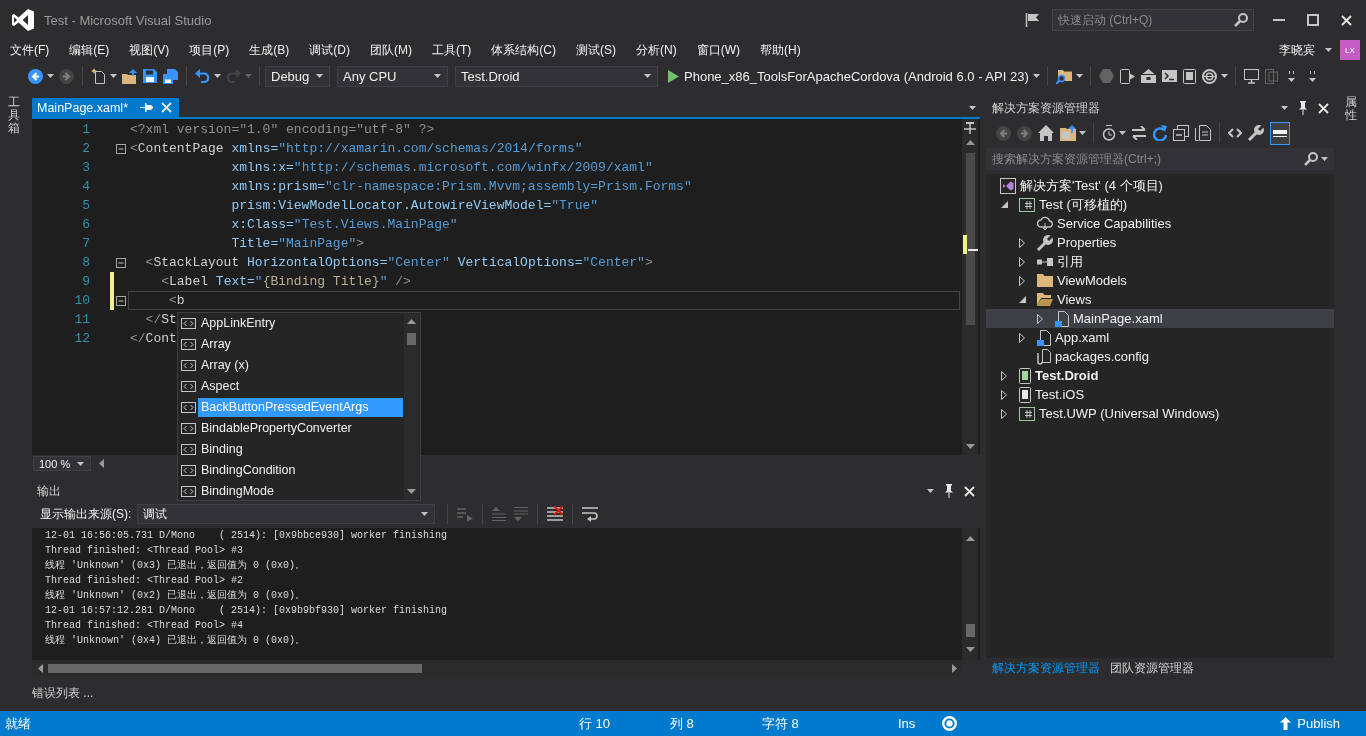 This screenshot has height=736, width=1366. I want to click on completion-item: Binding, so click(300, 449).